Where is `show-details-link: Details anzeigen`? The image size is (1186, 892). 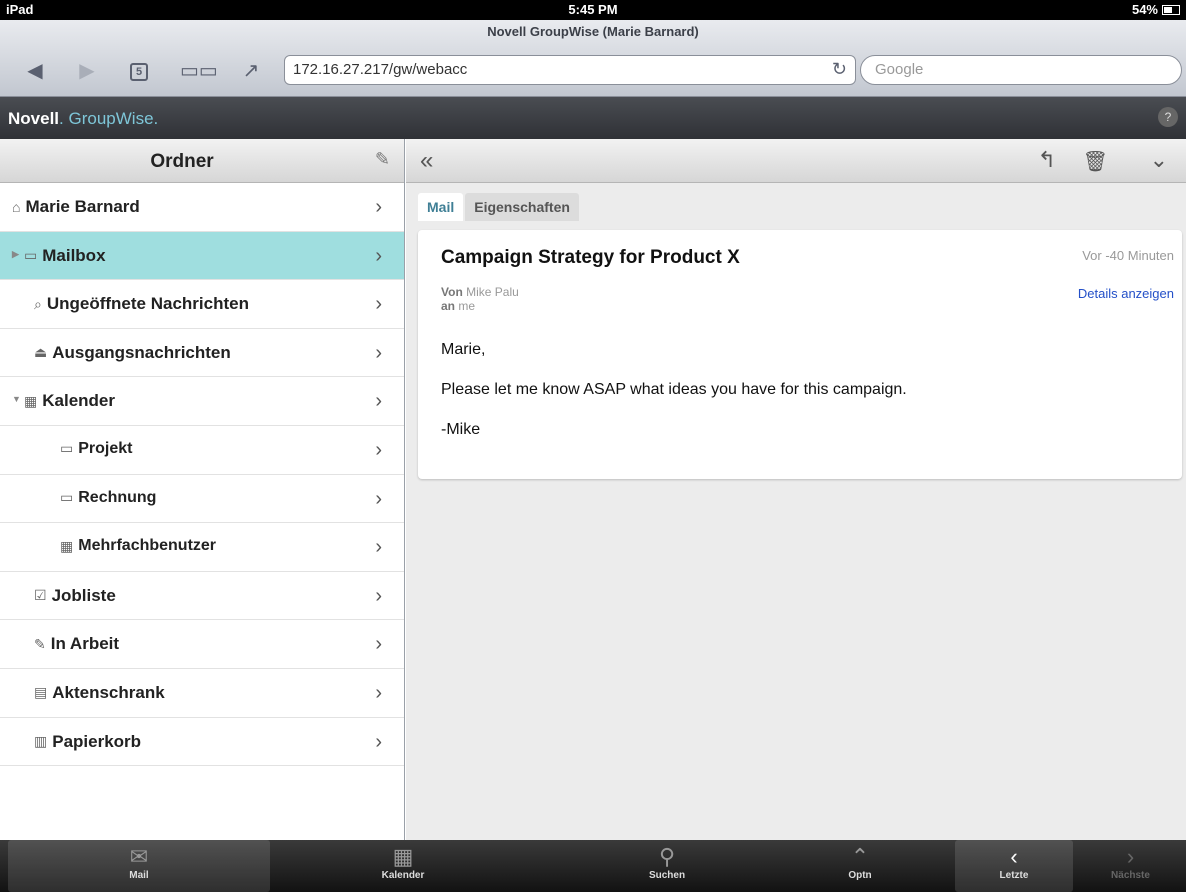
show-details-link: Details anzeigen is located at coordinates (1126, 293).